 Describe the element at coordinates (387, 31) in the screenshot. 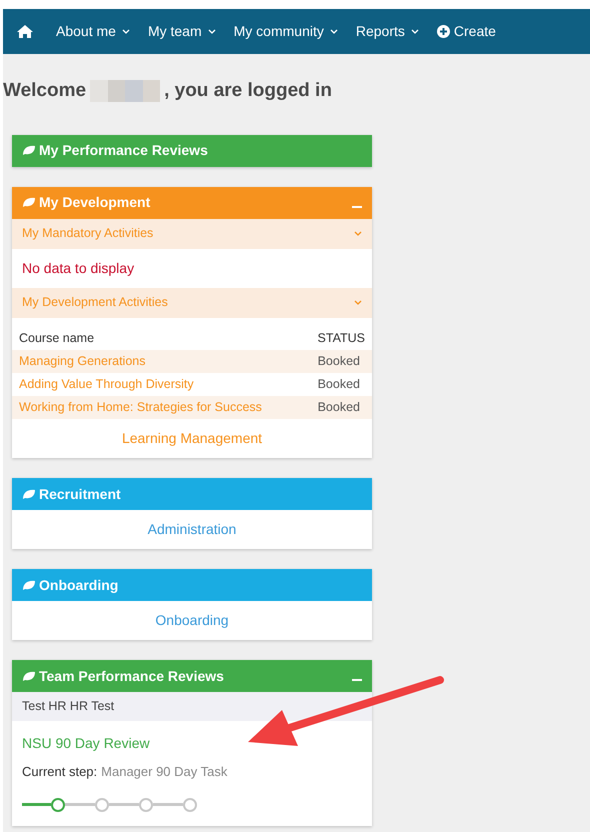

I see `nav-menu: Reports` at that location.